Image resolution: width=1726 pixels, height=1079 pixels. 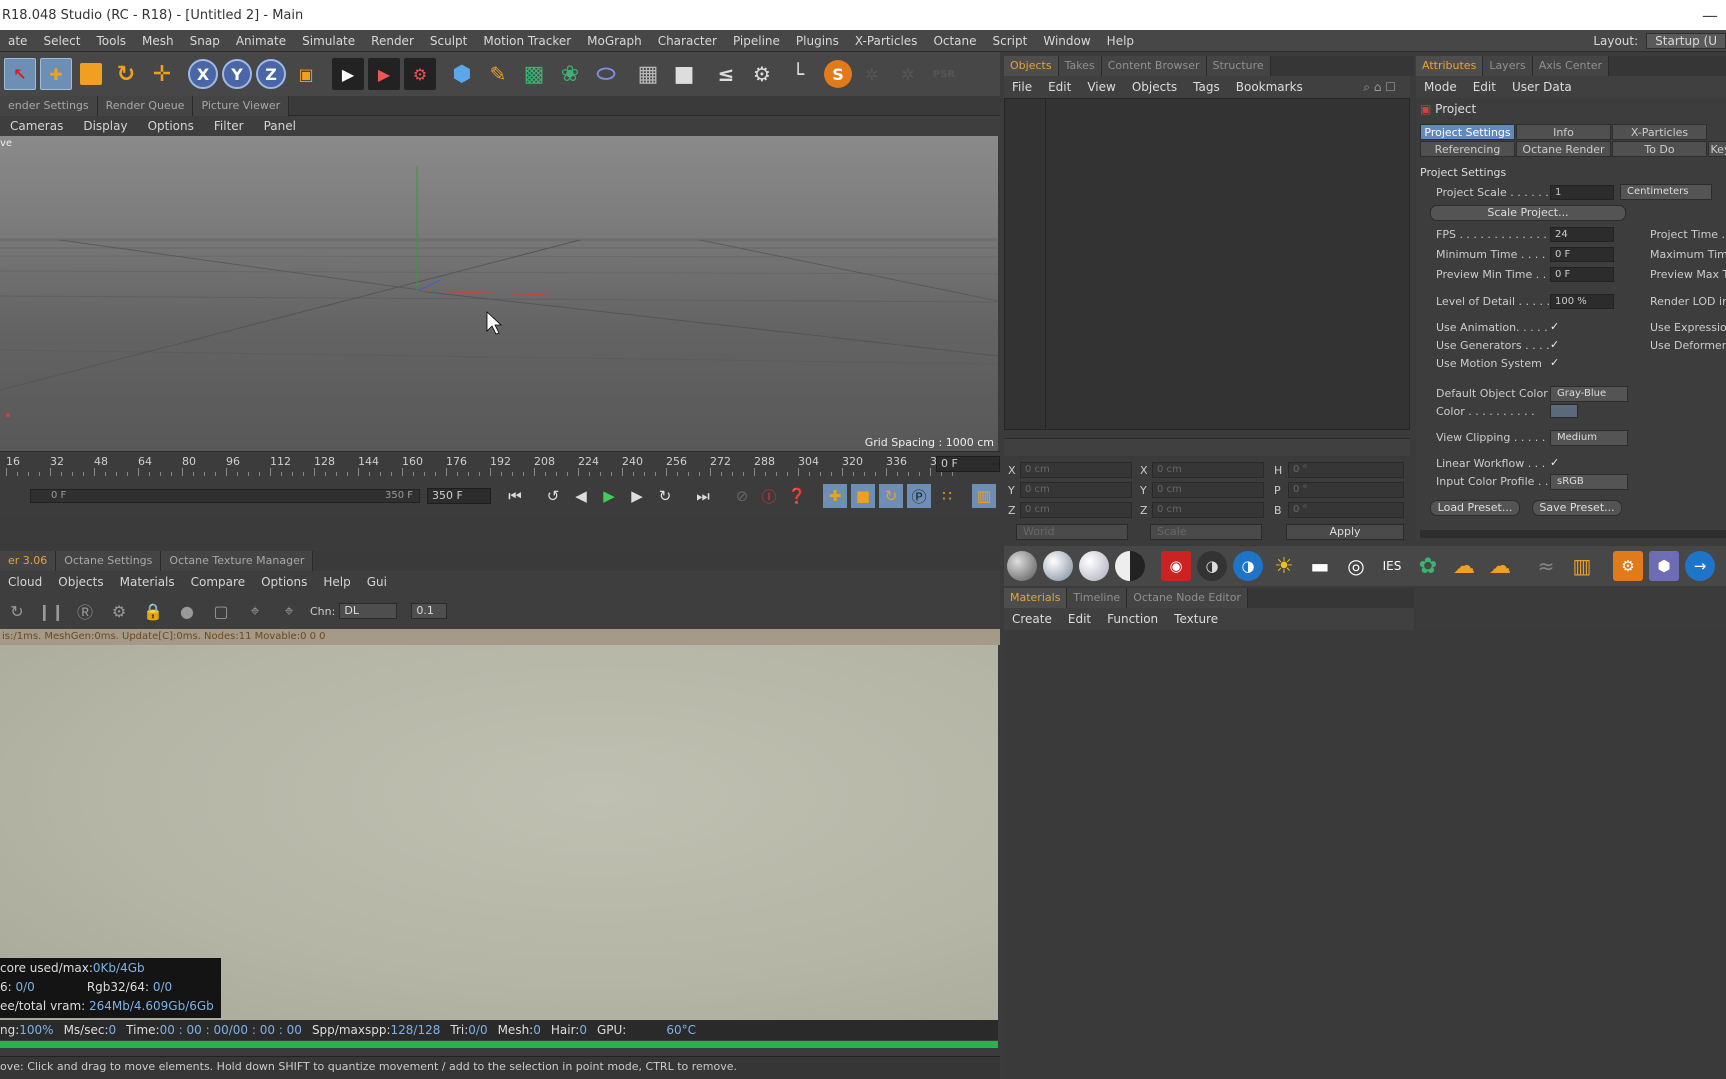 I want to click on frame-range-slider: 0 F 350 F, so click(x=225, y=496).